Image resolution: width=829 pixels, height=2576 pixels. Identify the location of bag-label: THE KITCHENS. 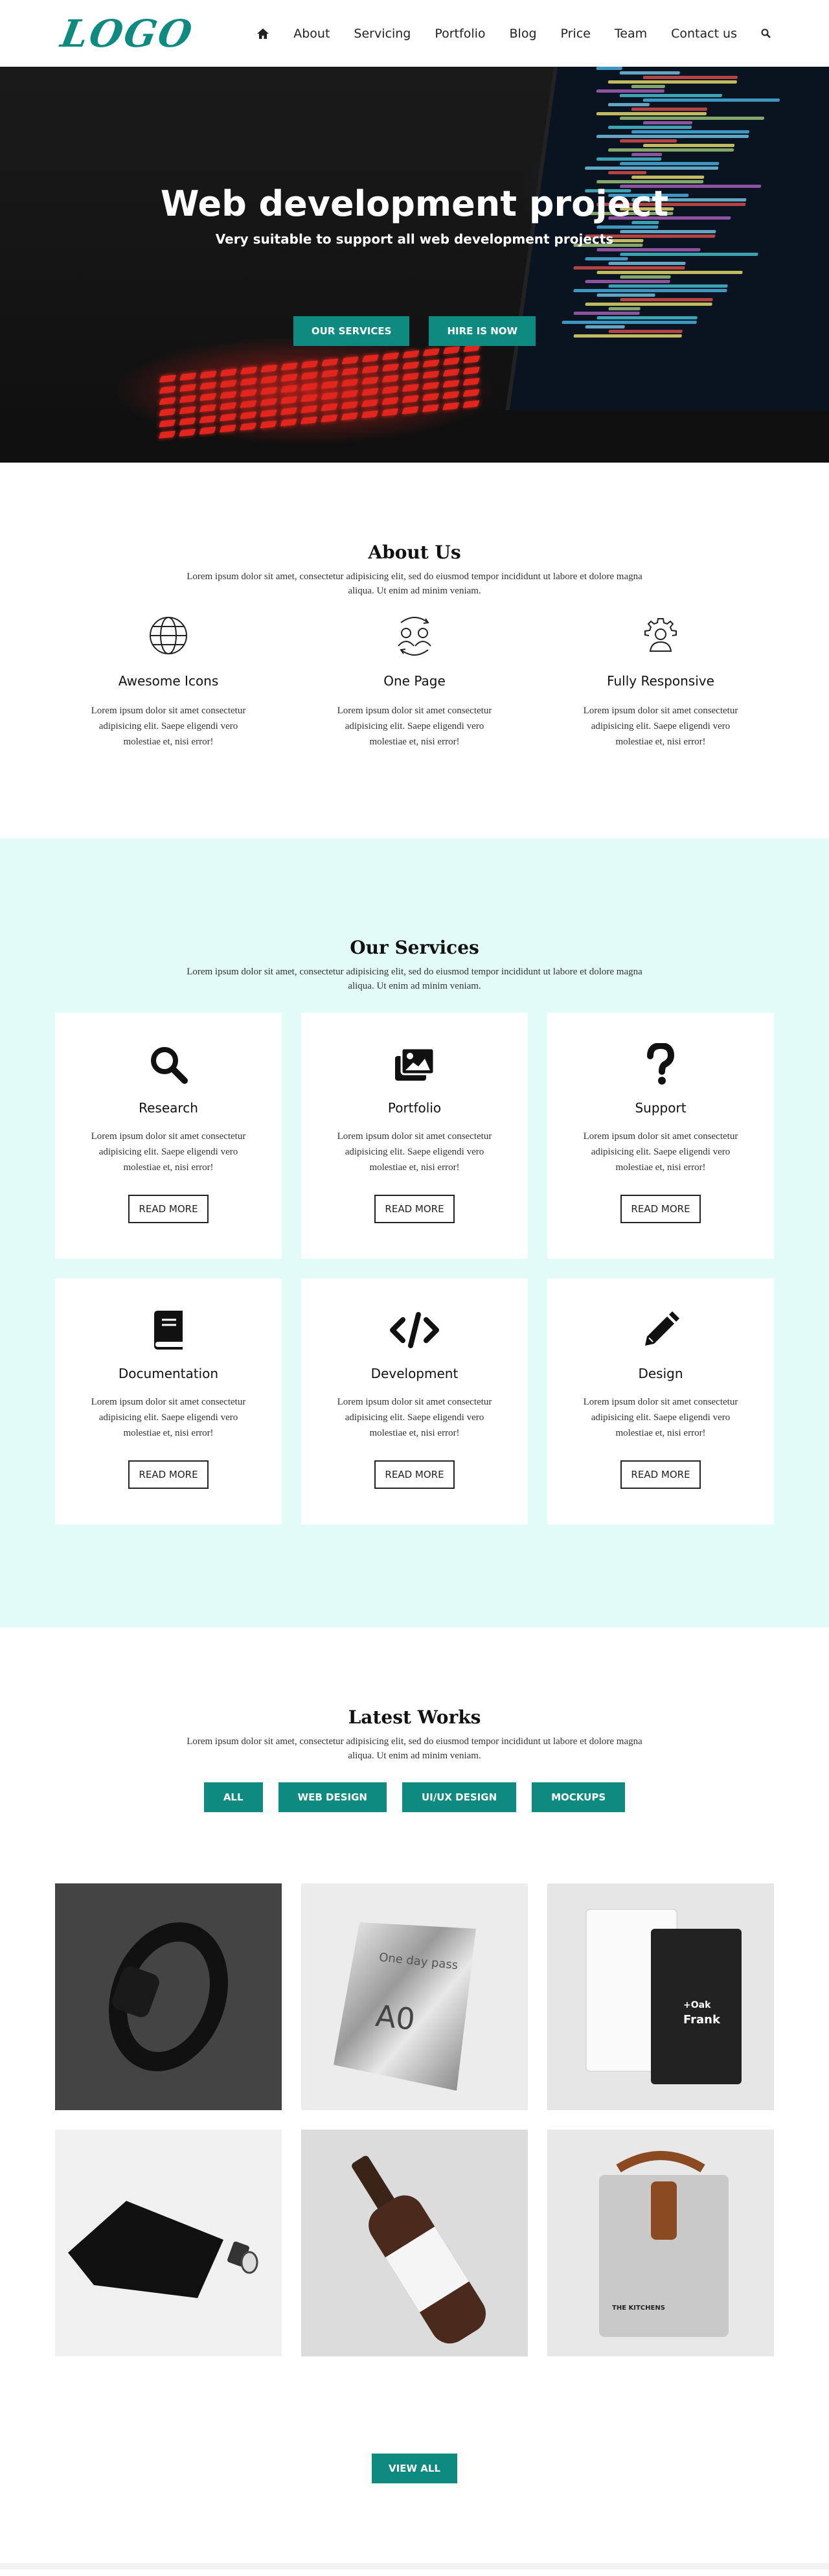
(638, 2308).